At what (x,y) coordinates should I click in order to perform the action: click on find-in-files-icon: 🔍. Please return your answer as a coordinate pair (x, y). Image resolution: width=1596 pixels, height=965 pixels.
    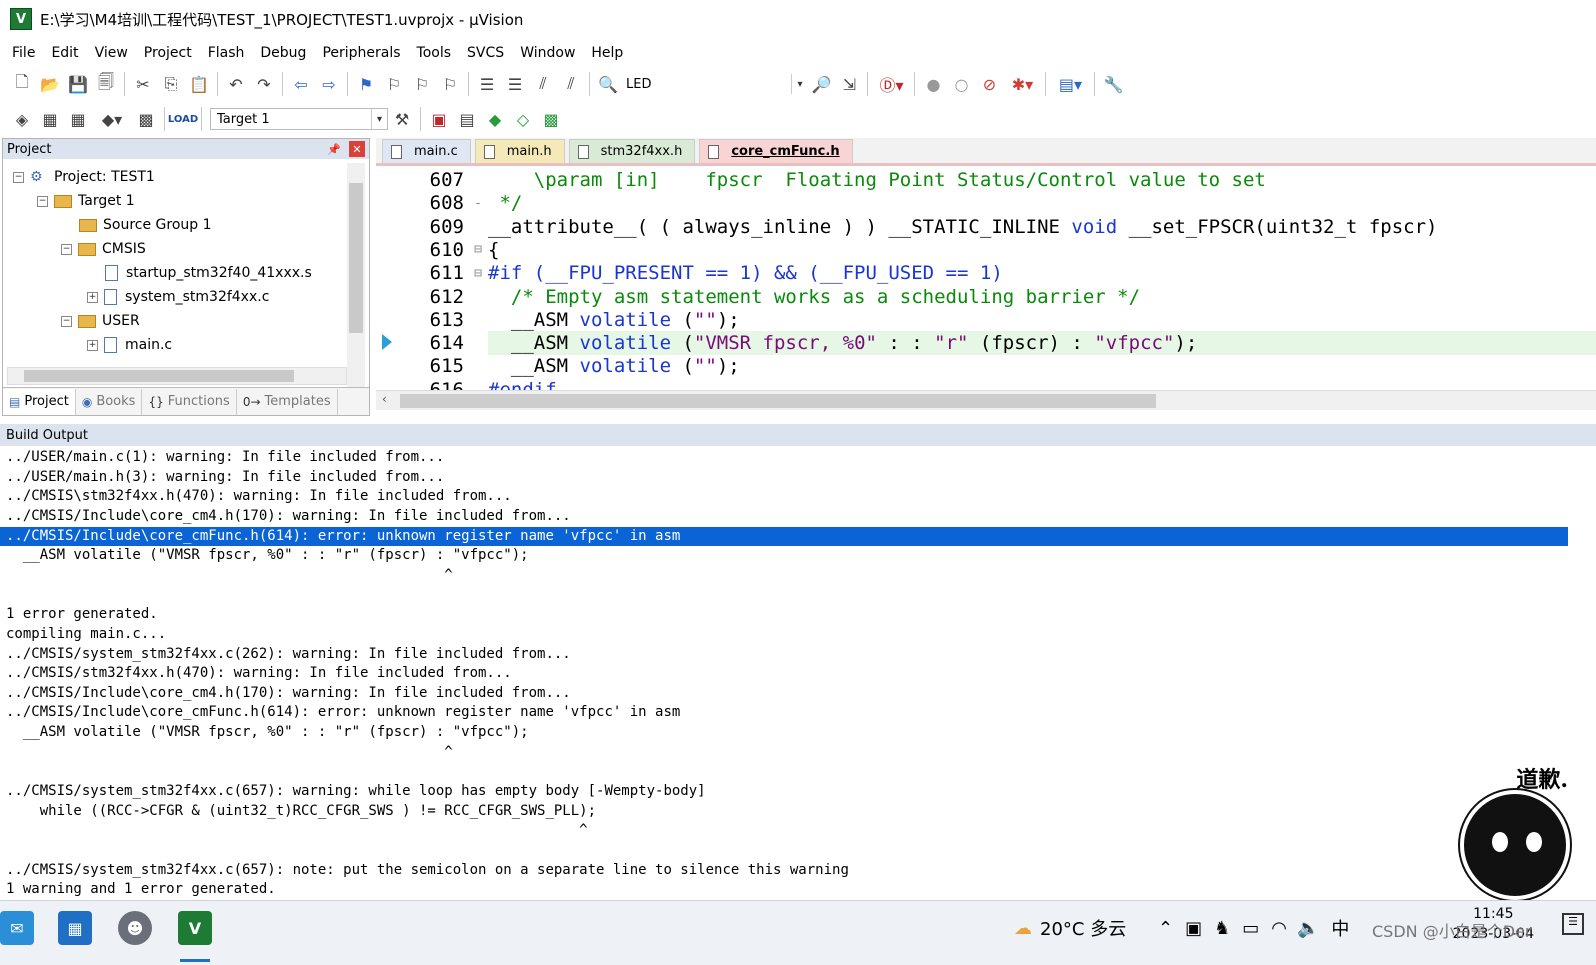
    Looking at the image, I should click on (608, 84).